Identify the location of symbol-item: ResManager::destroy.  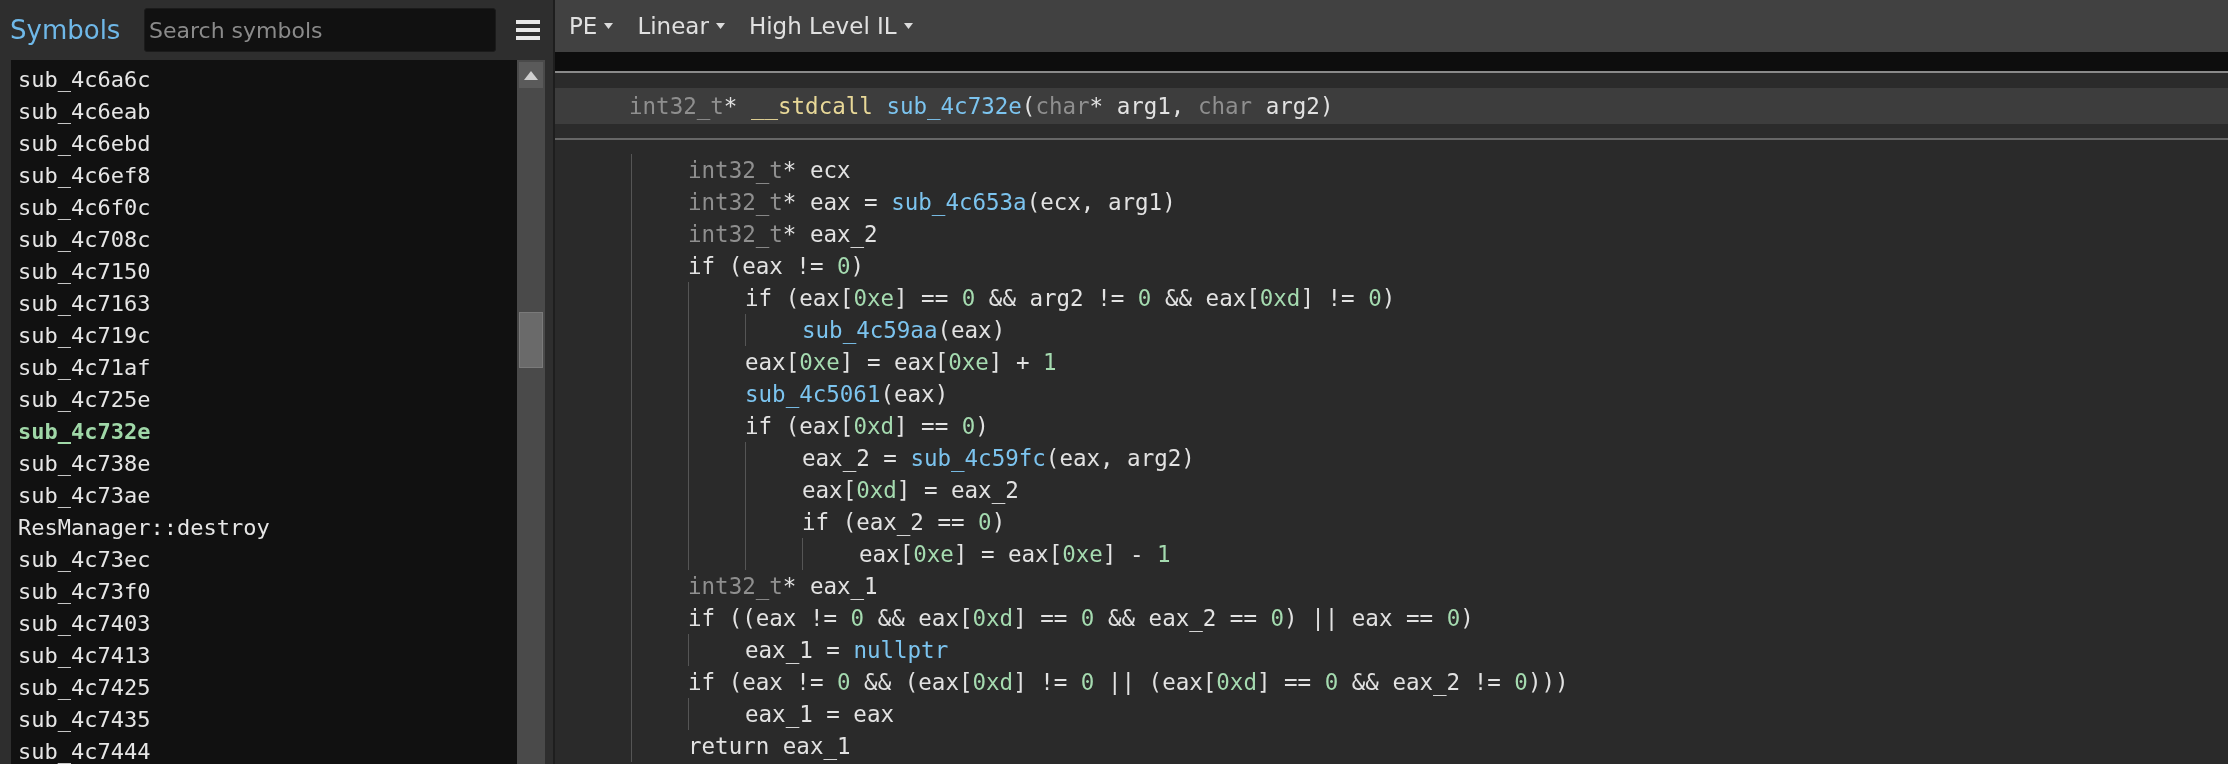
(267, 528).